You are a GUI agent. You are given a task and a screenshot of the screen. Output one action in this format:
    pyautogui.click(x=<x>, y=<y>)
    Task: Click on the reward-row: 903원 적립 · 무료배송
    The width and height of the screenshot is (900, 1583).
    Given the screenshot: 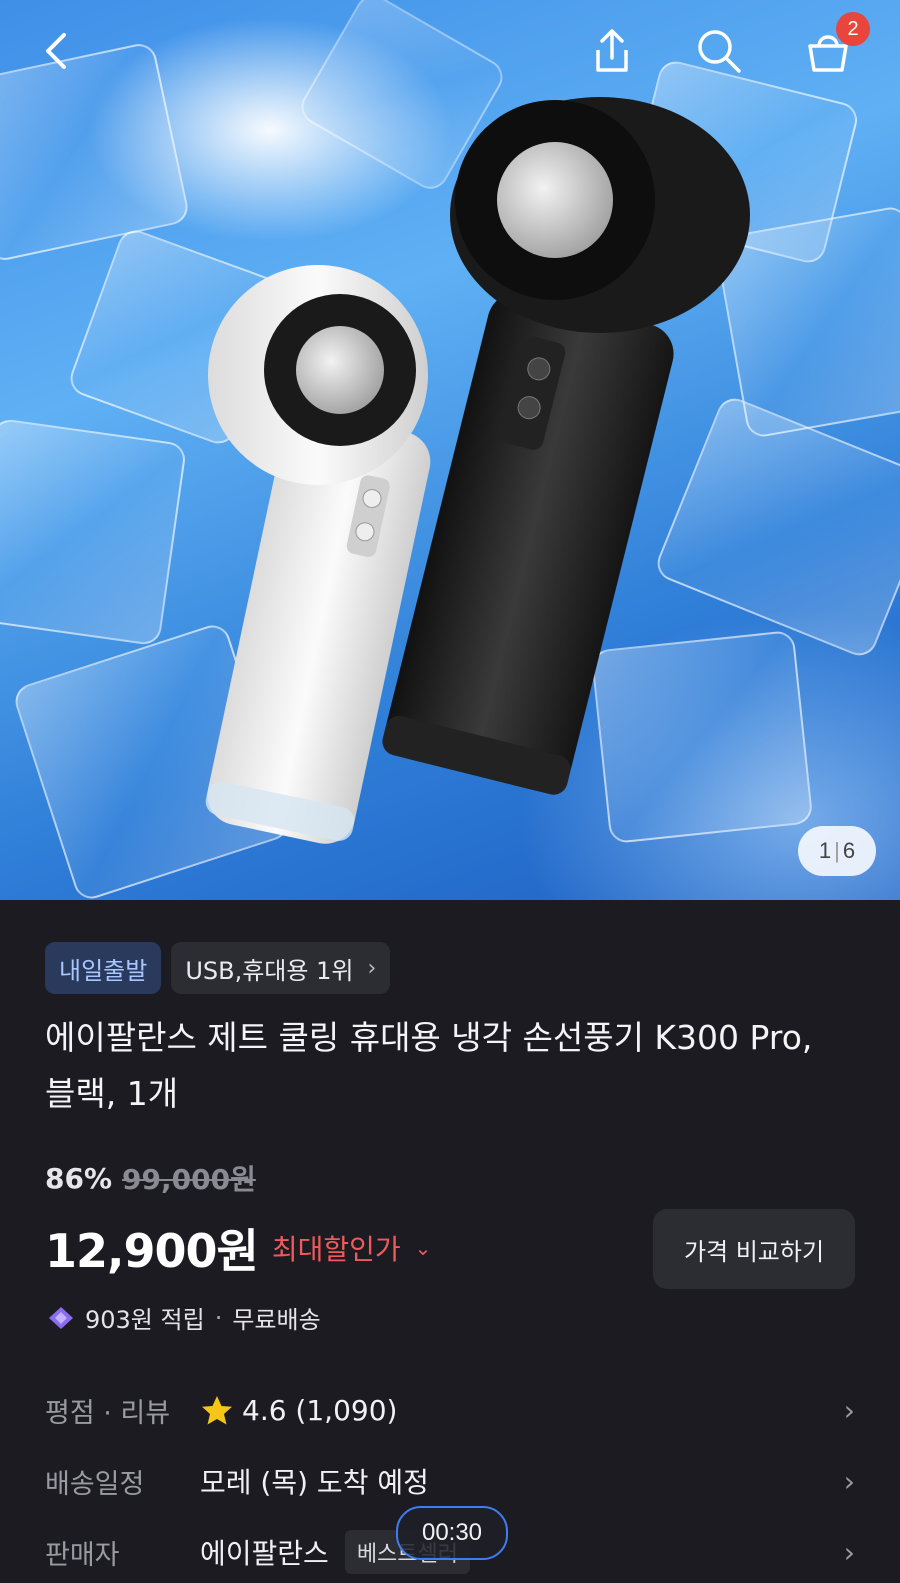 What is the action you would take?
    pyautogui.click(x=183, y=1317)
    